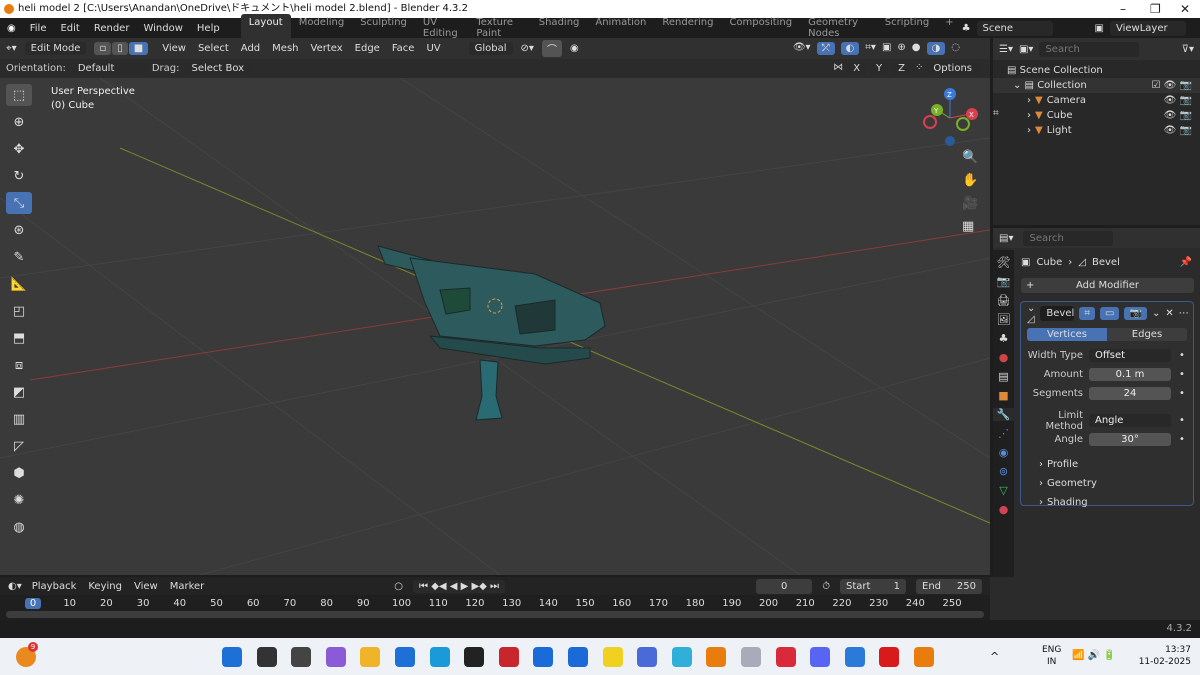 The height and width of the screenshot is (675, 1200). I want to click on editor-type-icon: ⌖▾, so click(11, 48).